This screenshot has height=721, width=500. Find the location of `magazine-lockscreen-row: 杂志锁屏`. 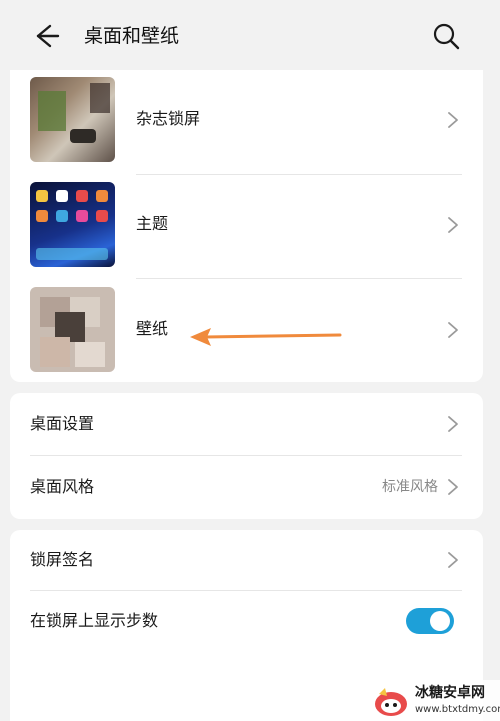

magazine-lockscreen-row: 杂志锁屏 is located at coordinates (246, 122).